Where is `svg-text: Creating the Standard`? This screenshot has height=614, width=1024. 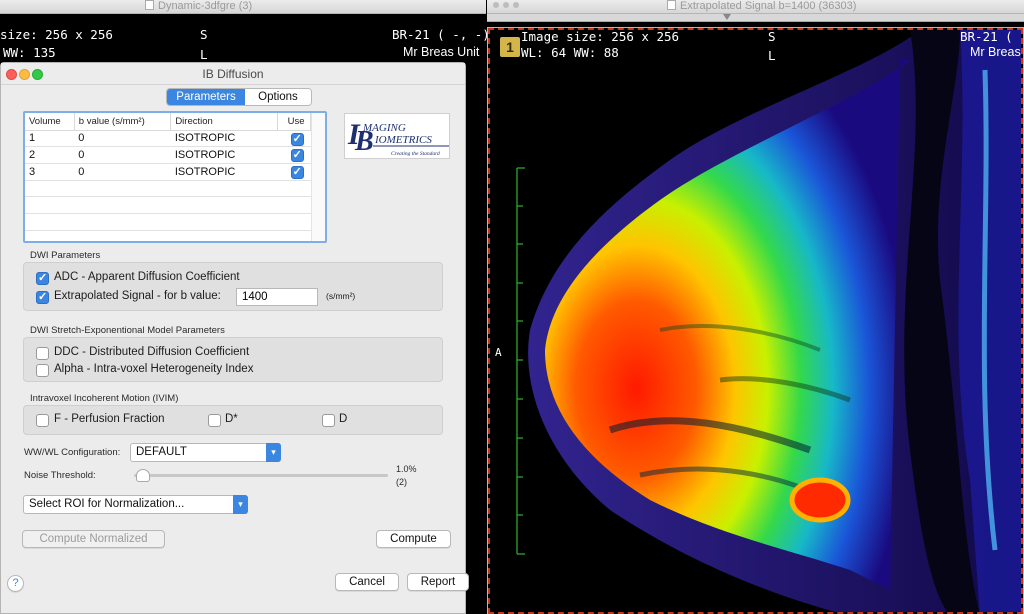
svg-text: Creating the Standard is located at coordinates (415, 154).